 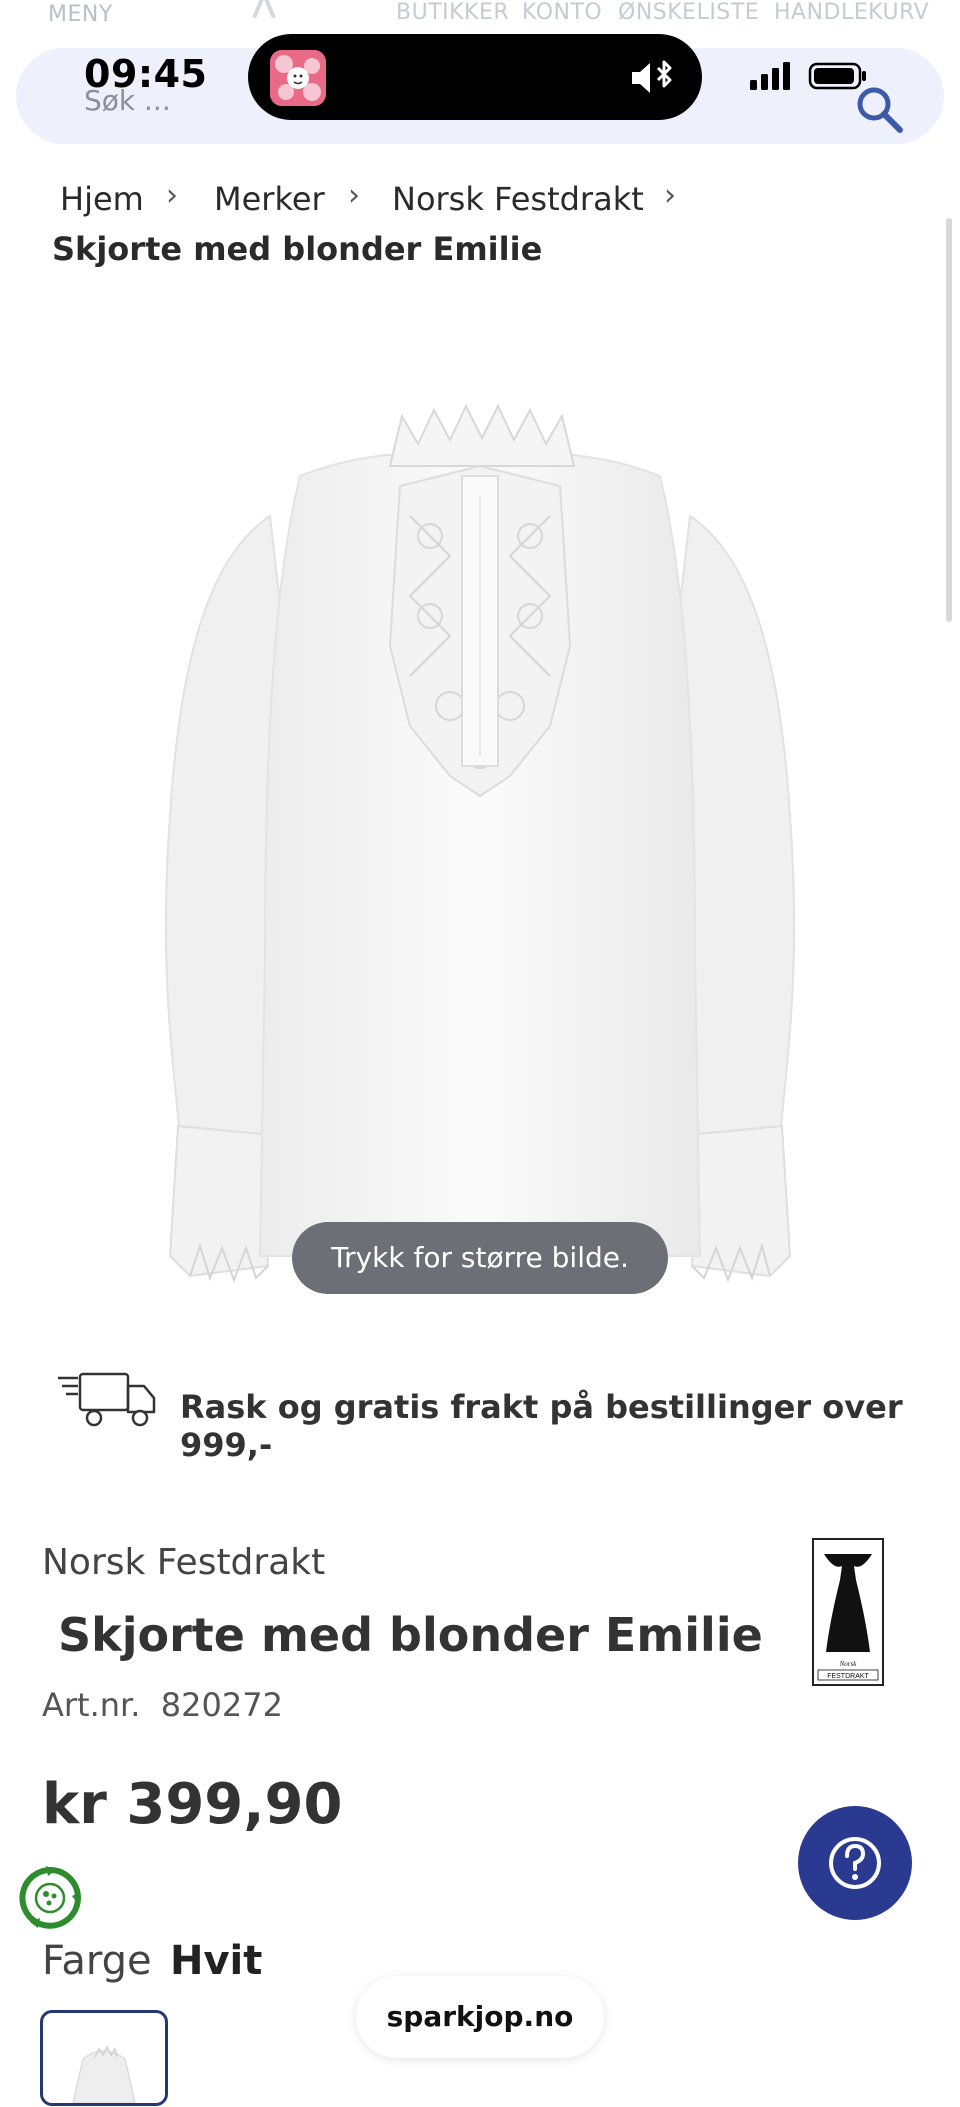 What do you see at coordinates (837, 76) in the screenshot?
I see `battery-icon` at bounding box center [837, 76].